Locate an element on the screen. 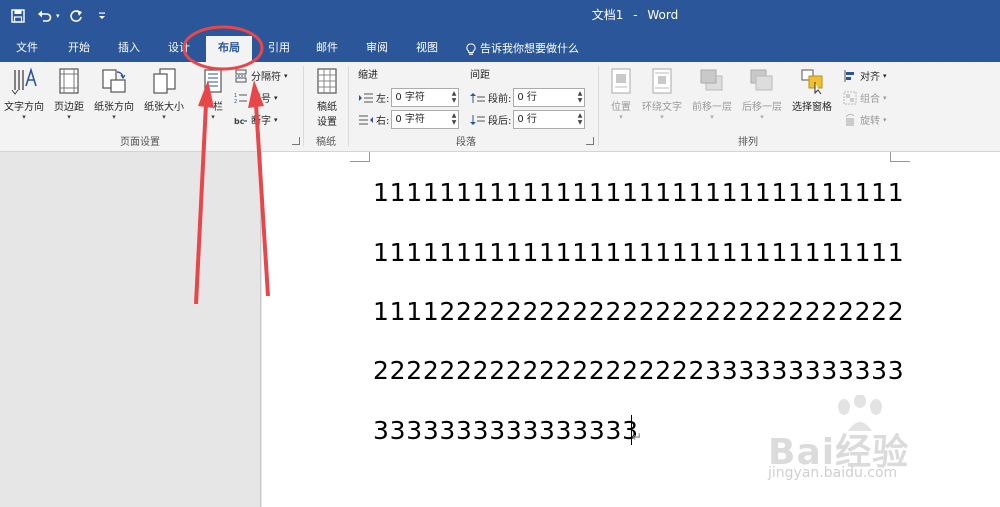  margins-icon is located at coordinates (69, 81).